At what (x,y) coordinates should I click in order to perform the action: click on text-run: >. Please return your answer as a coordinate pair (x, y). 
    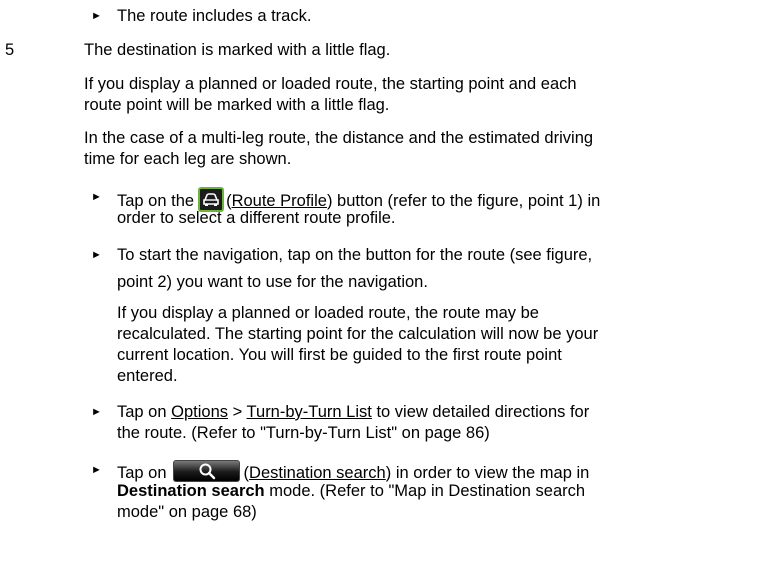
    Looking at the image, I should click on (237, 412).